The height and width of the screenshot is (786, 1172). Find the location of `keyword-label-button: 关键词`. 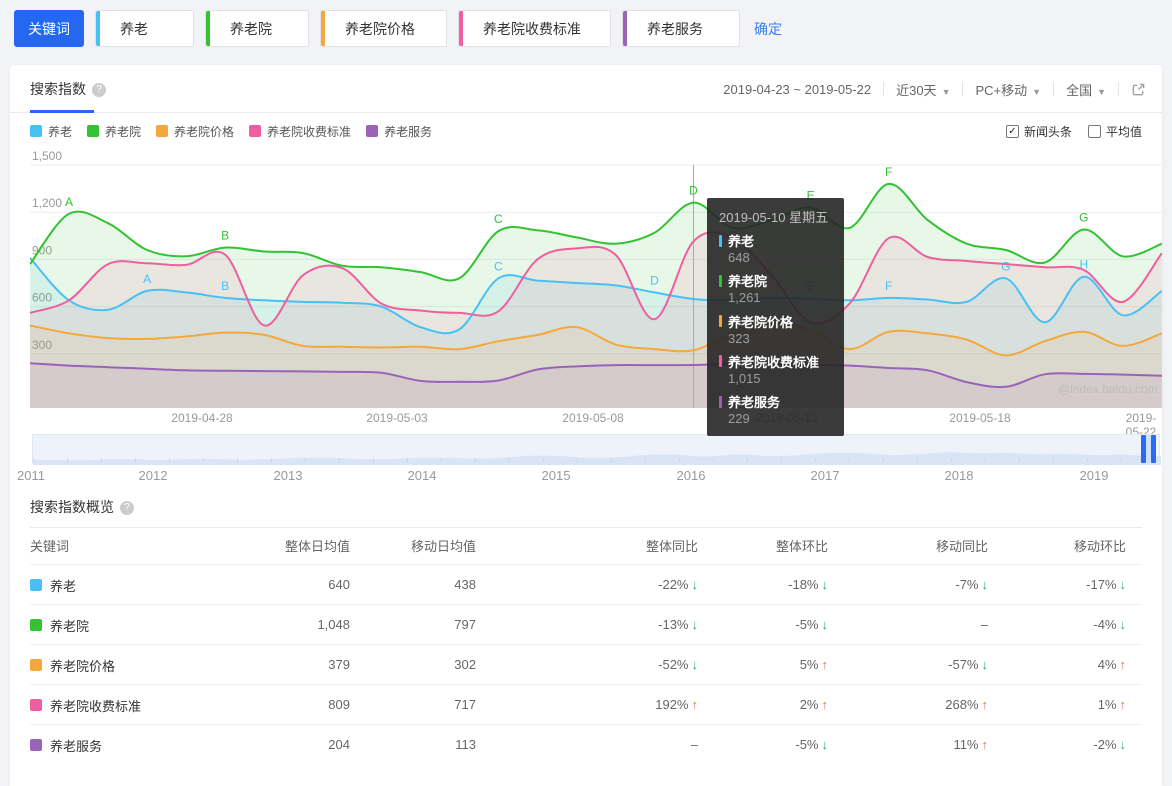

keyword-label-button: 关键词 is located at coordinates (49, 28).